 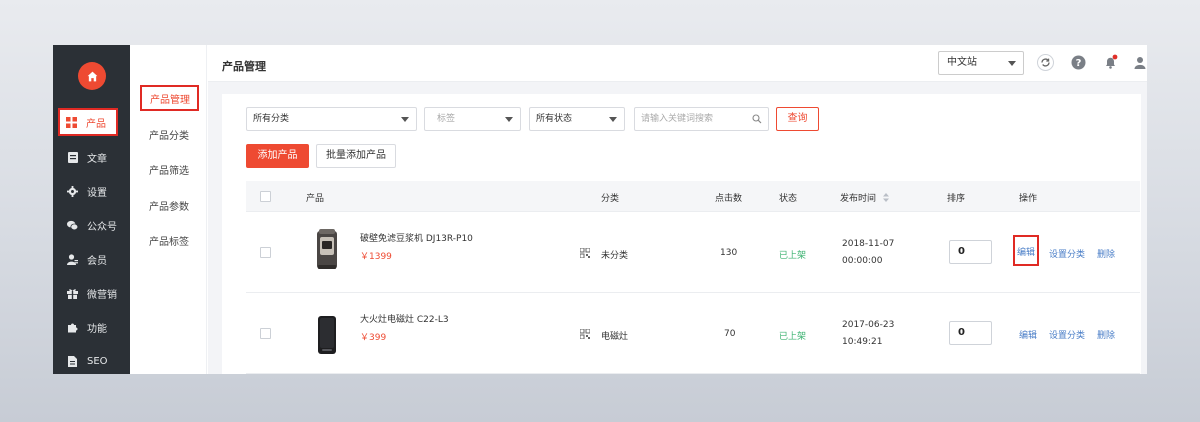 What do you see at coordinates (858, 199) in the screenshot?
I see `publish-time-label: 发布时间` at bounding box center [858, 199].